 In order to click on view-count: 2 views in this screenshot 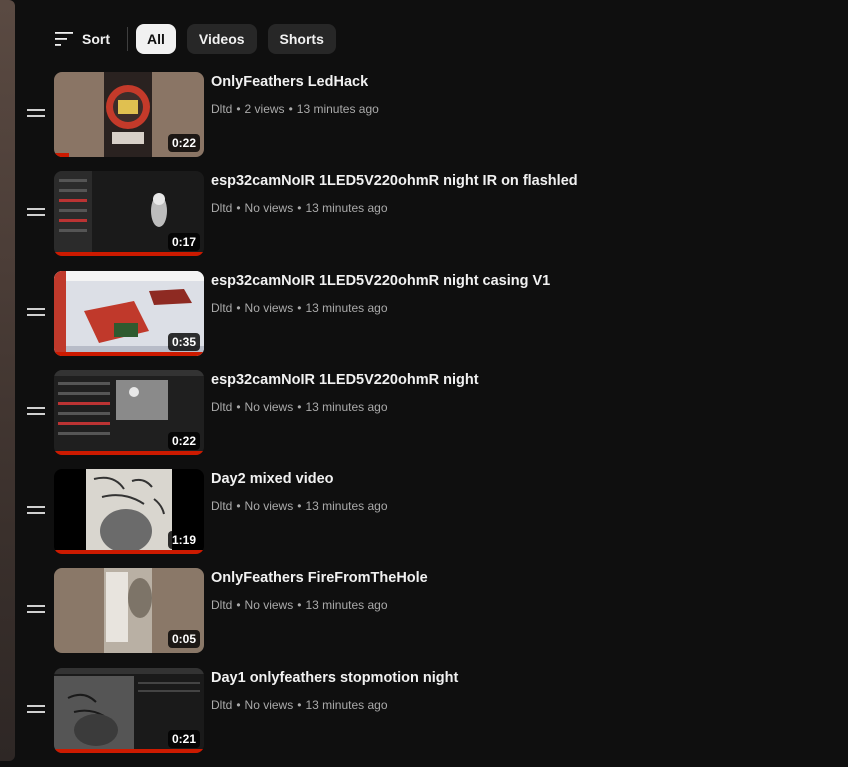, I will do `click(264, 109)`.